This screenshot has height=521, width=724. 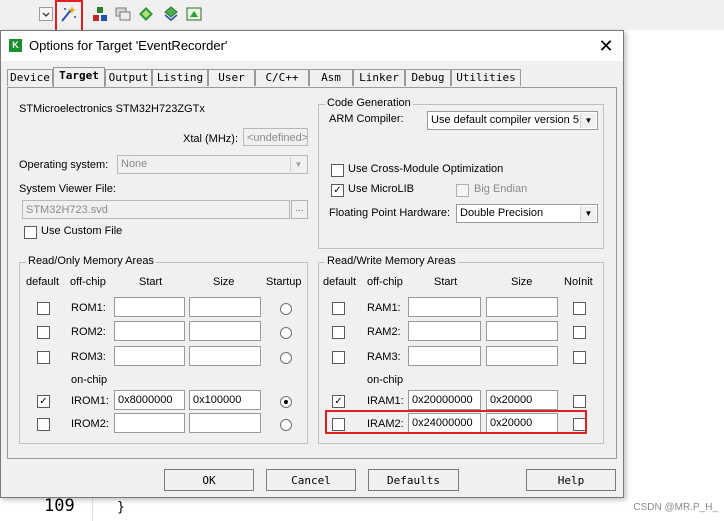 What do you see at coordinates (79, 77) in the screenshot?
I see `tab-target: Target` at bounding box center [79, 77].